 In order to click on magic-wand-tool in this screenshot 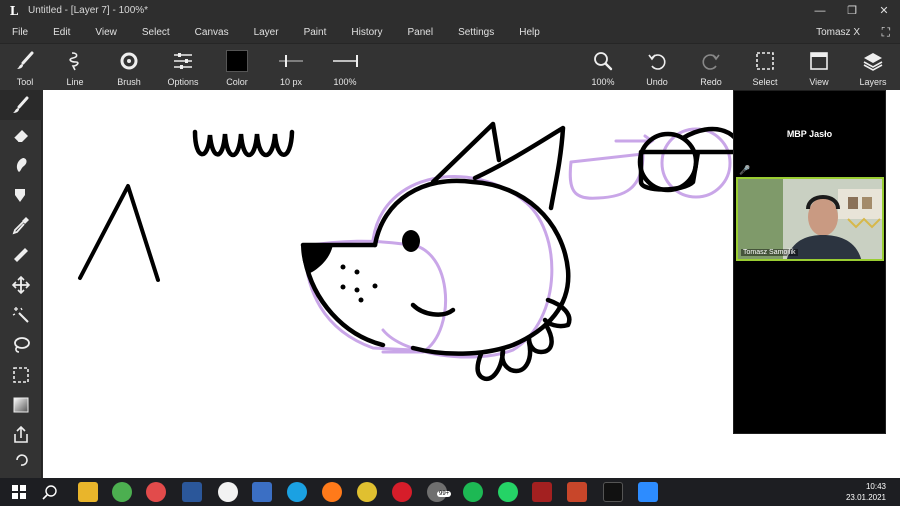, I will do `click(21, 315)`.